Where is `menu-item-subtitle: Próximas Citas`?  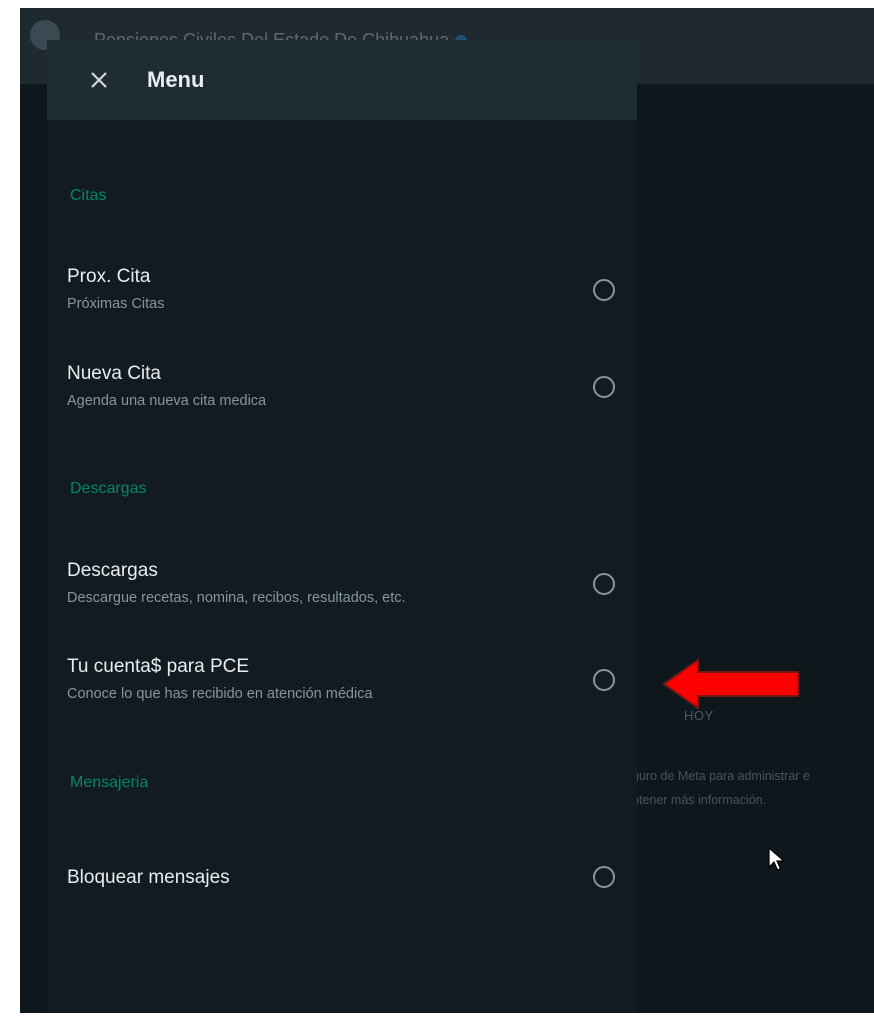 menu-item-subtitle: Próximas Citas is located at coordinates (116, 304).